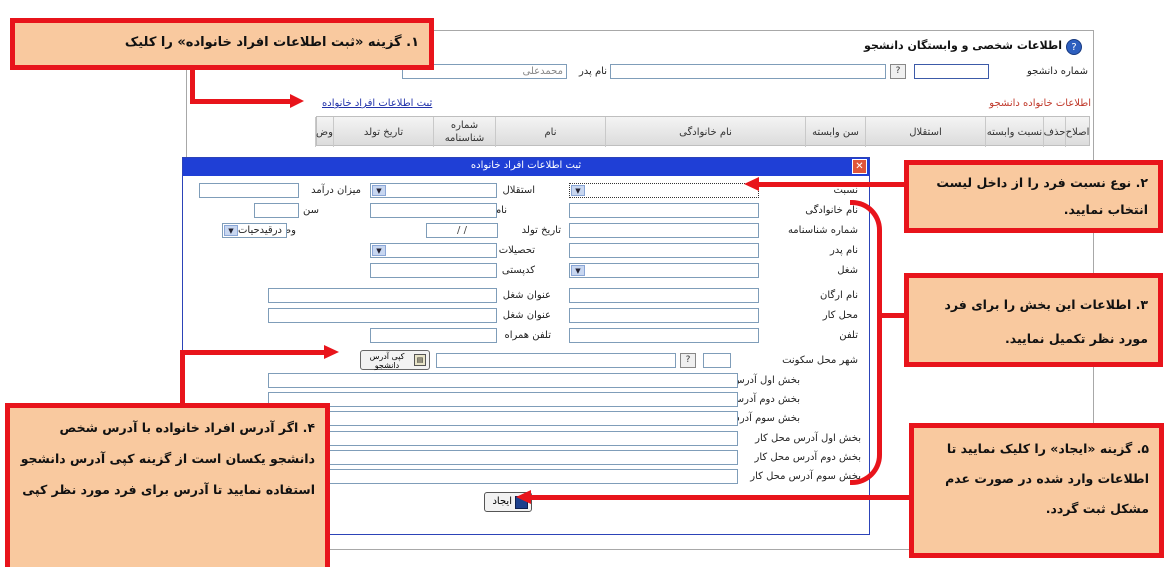 This screenshot has width=1171, height=567. I want to click on dialog-titlebar: ثبت اطلاعات افراد خانواده ✕, so click(526, 167).